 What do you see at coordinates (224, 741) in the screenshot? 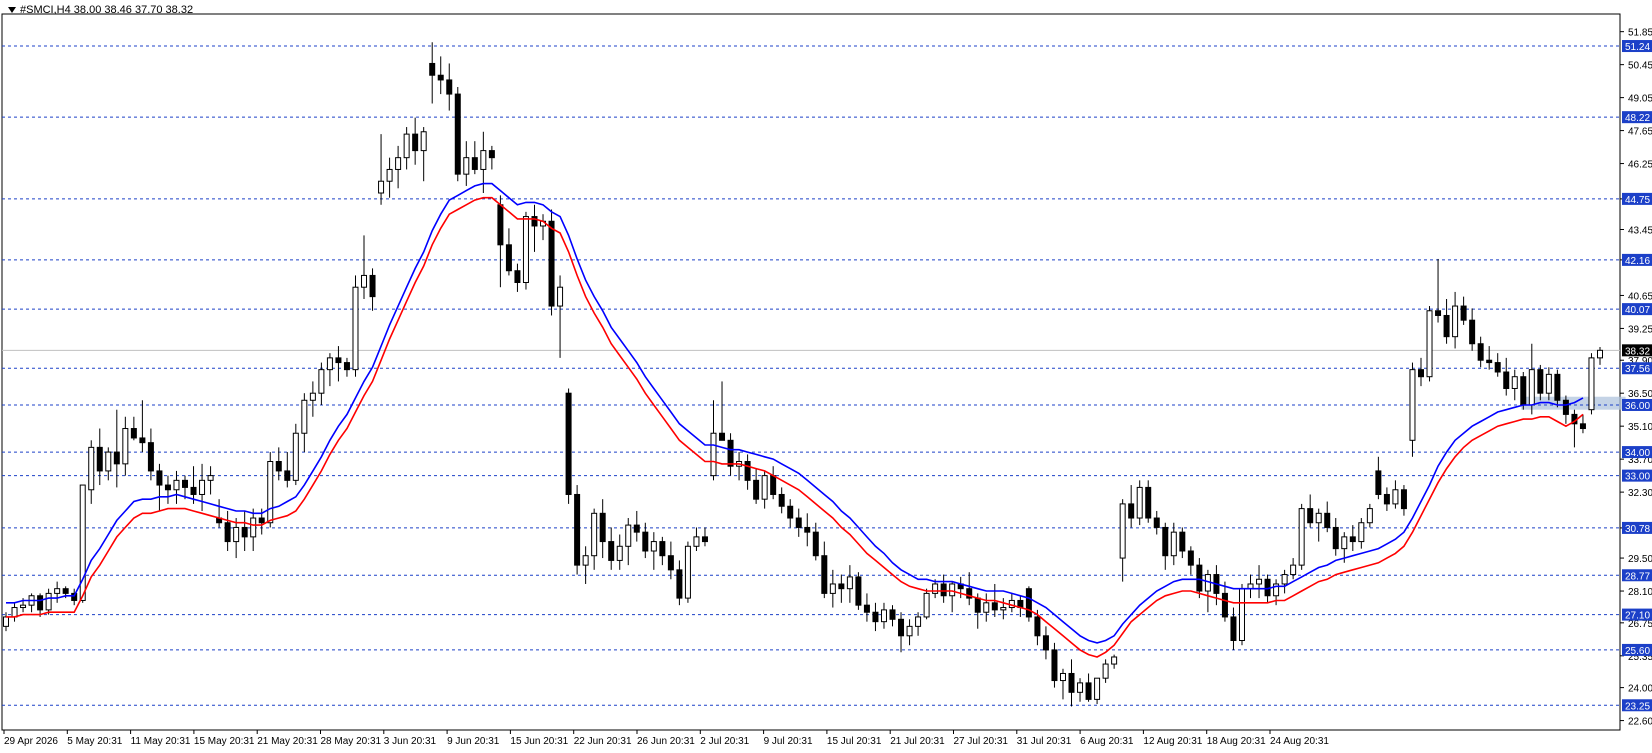
I see `x-tick-label: 15 May 20:31` at bounding box center [224, 741].